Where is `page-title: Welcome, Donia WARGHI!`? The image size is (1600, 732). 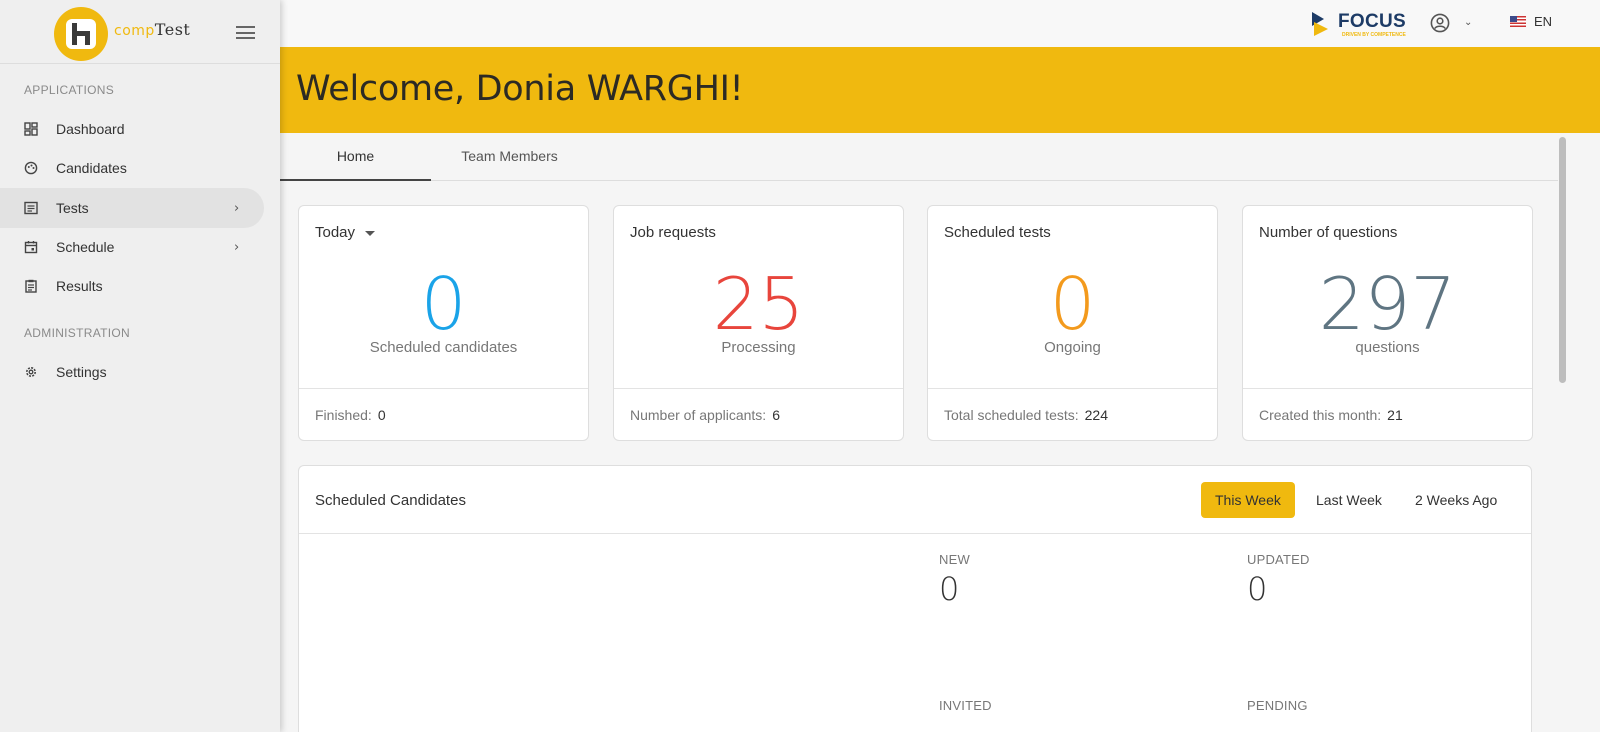
page-title: Welcome, Donia WARGHI! is located at coordinates (520, 89).